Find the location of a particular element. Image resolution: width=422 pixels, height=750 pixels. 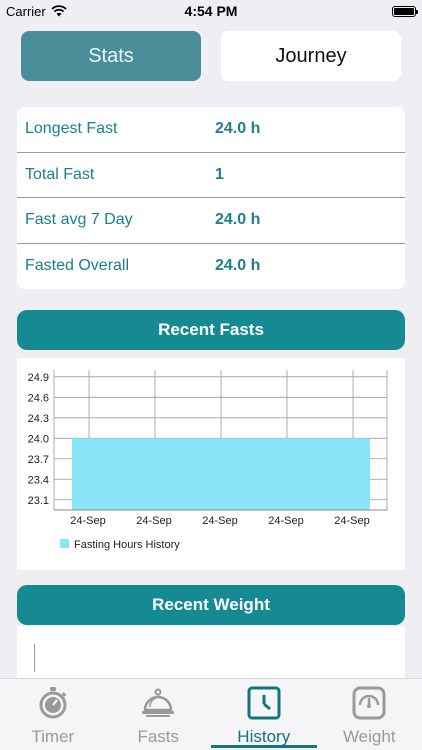

stat-label: Longest Fast is located at coordinates (71, 129).